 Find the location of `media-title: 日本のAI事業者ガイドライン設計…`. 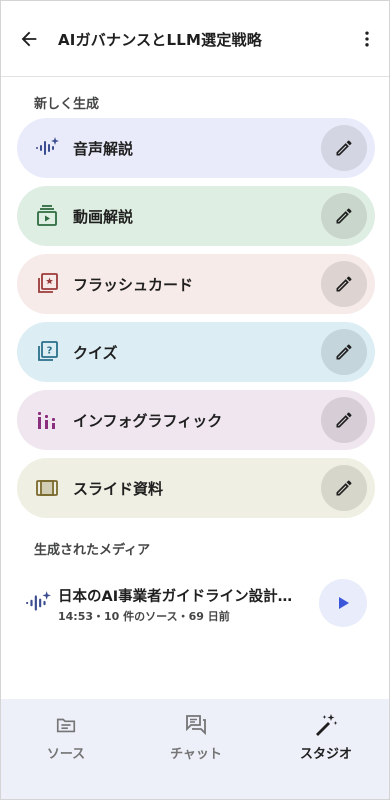

media-title: 日本のAI事業者ガイドライン設計… is located at coordinates (175, 597).